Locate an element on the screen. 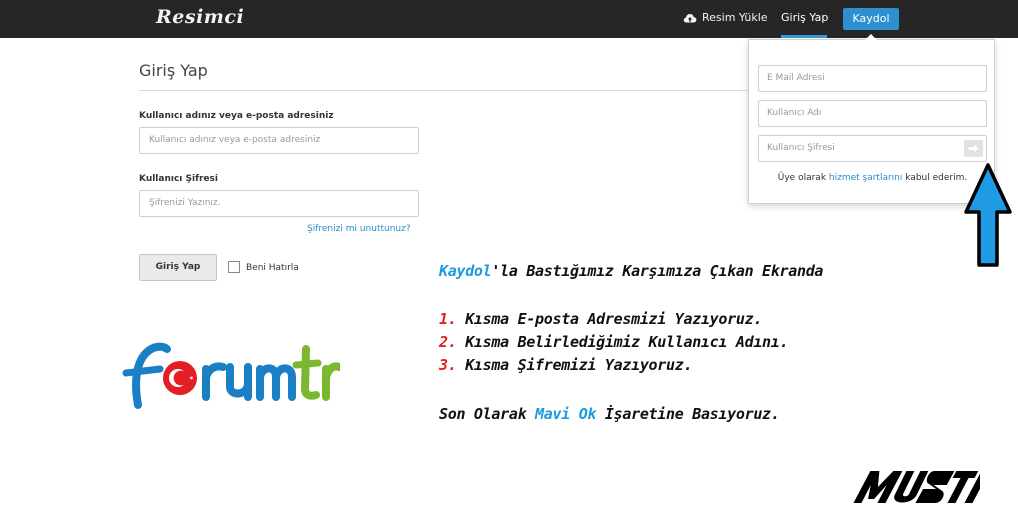 The image size is (1018, 523). register-submit-arrow-button is located at coordinates (973, 148).